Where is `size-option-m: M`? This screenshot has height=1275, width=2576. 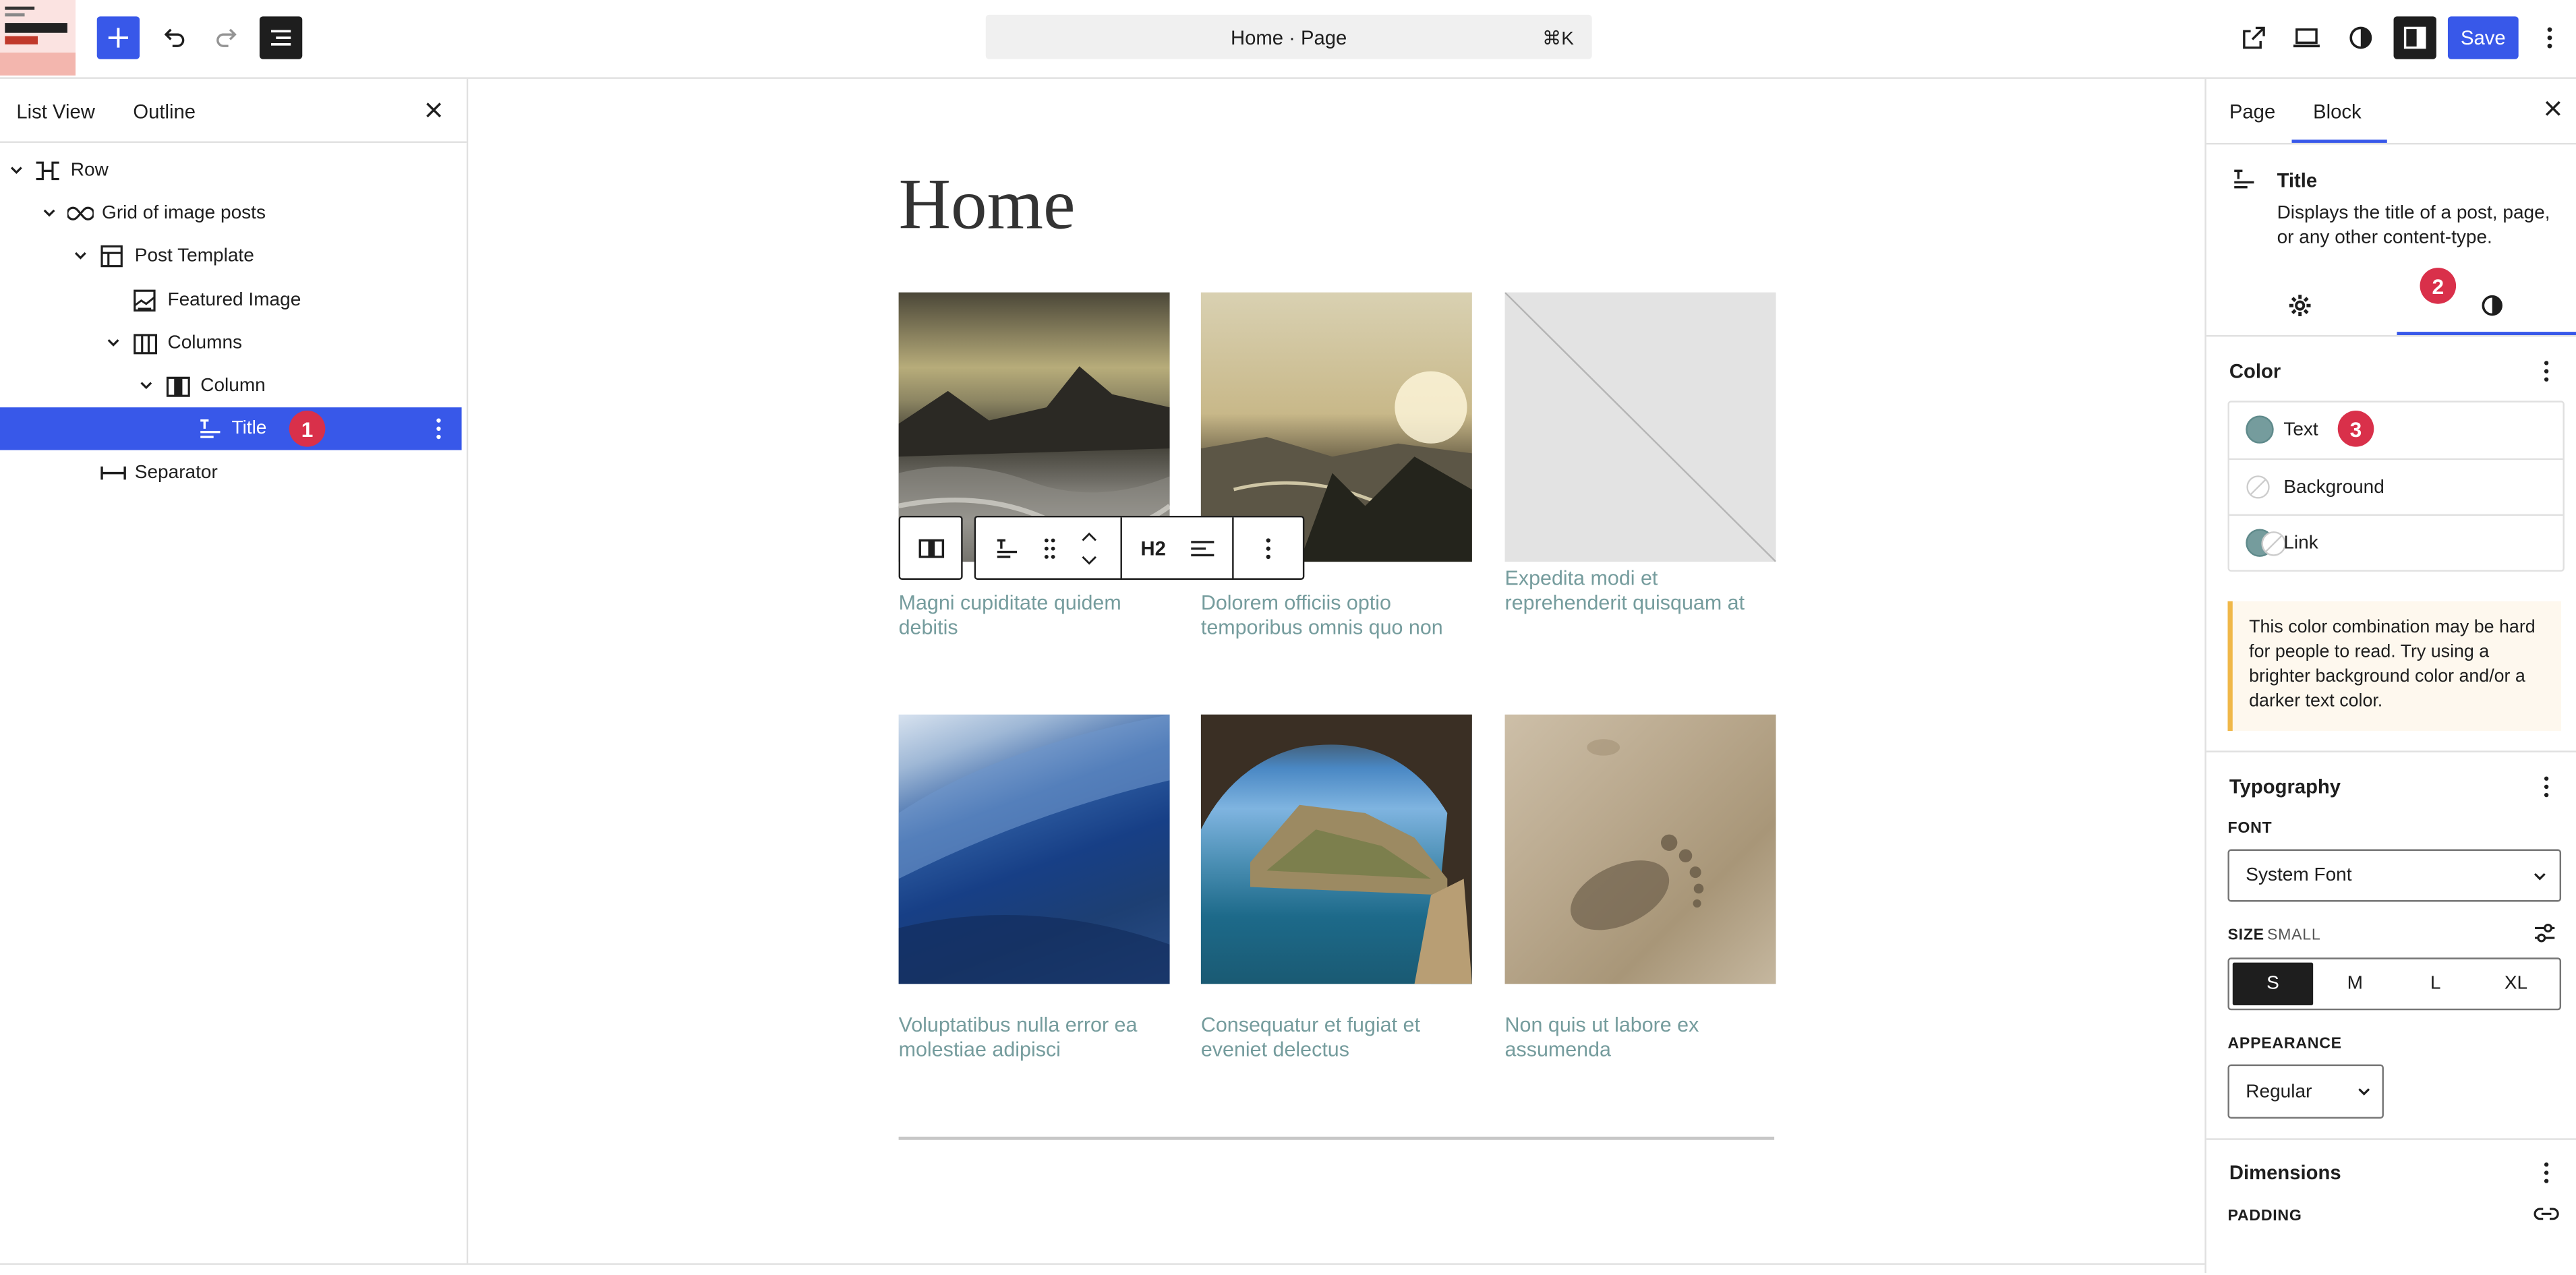 size-option-m: M is located at coordinates (2355, 984).